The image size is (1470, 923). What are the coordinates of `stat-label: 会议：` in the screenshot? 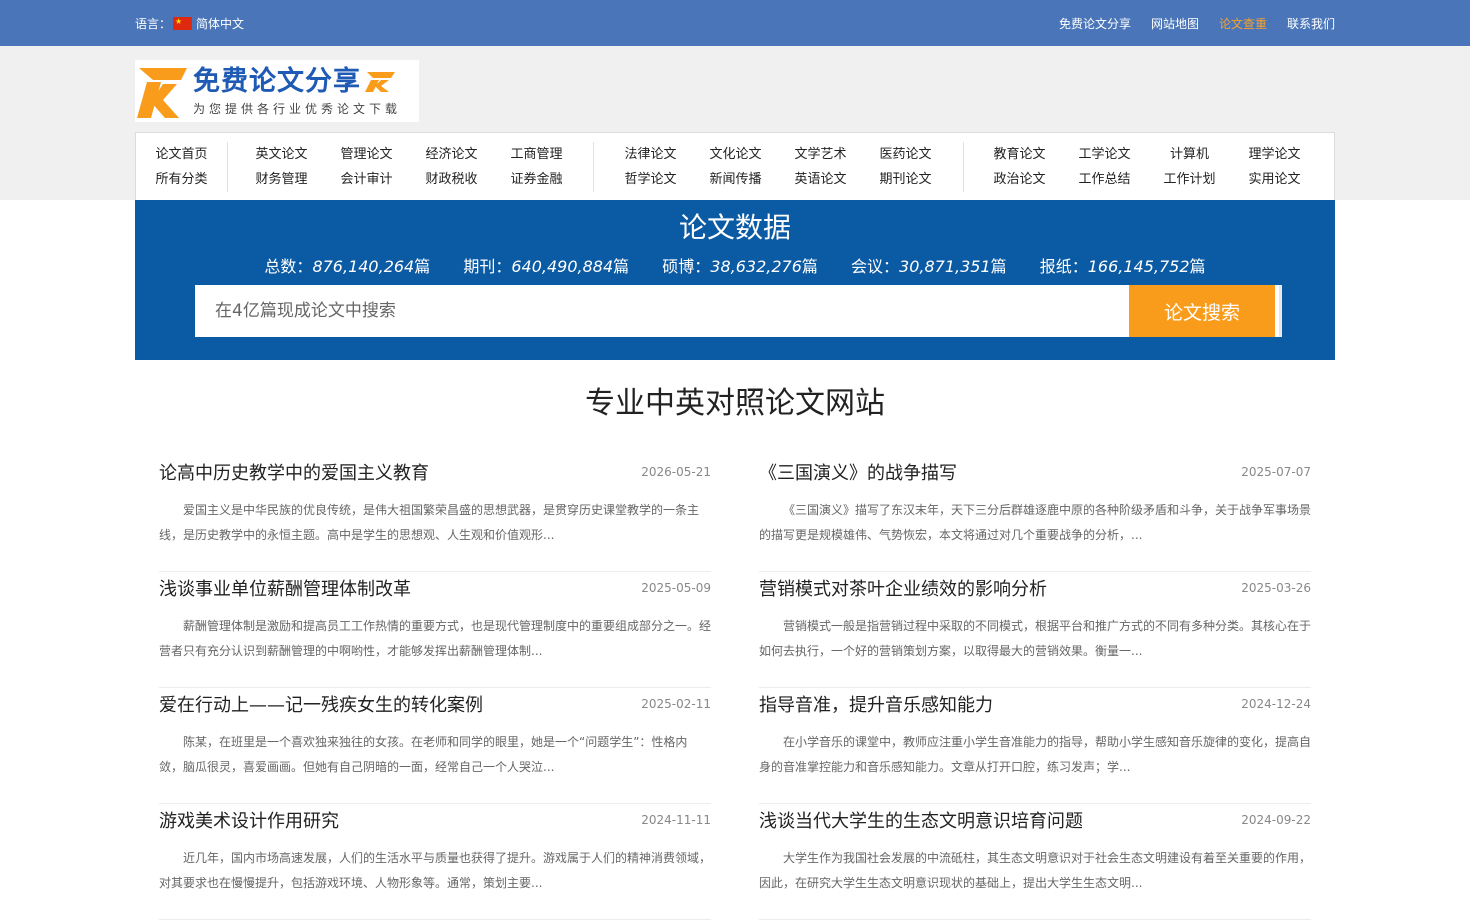 It's located at (875, 266).